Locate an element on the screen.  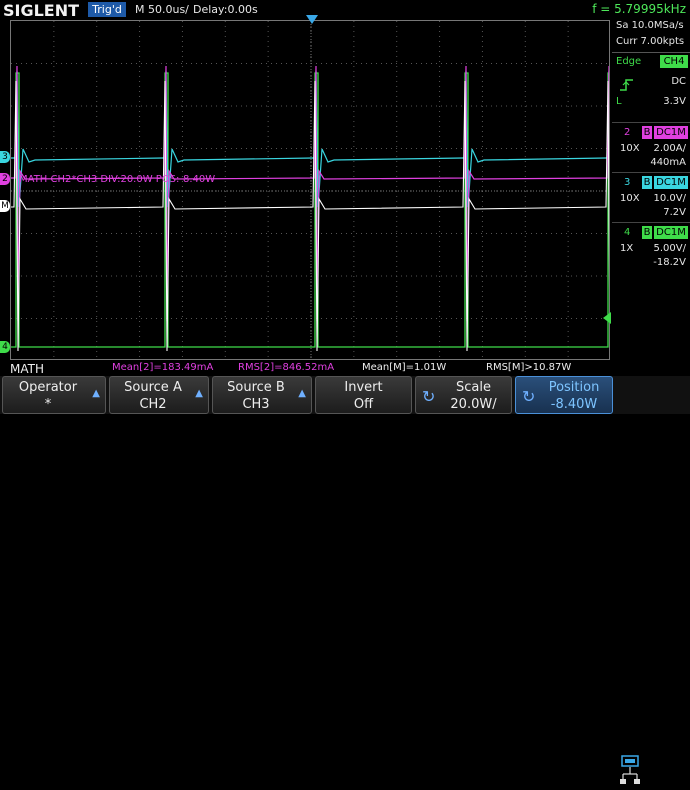
ch2-number: 2 is located at coordinates (627, 132).